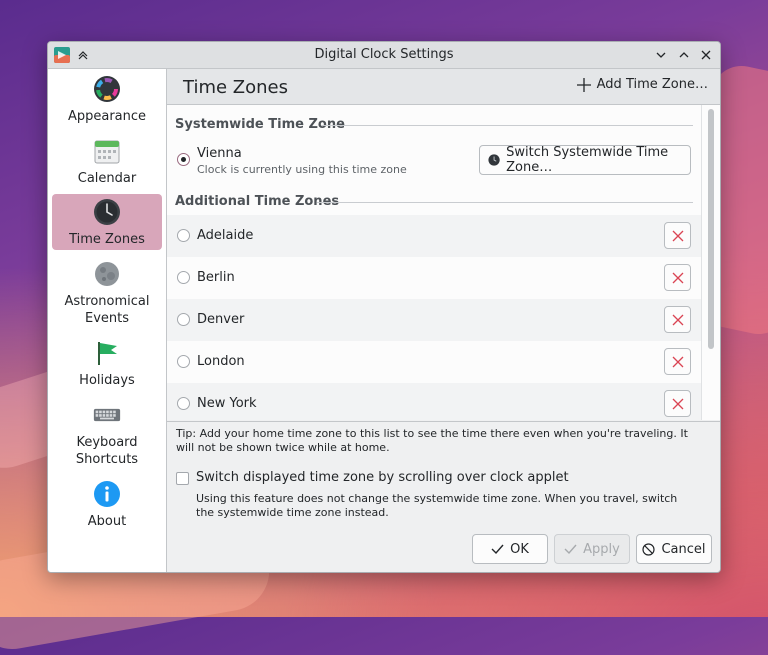  I want to click on calendar-icon, so click(107, 151).